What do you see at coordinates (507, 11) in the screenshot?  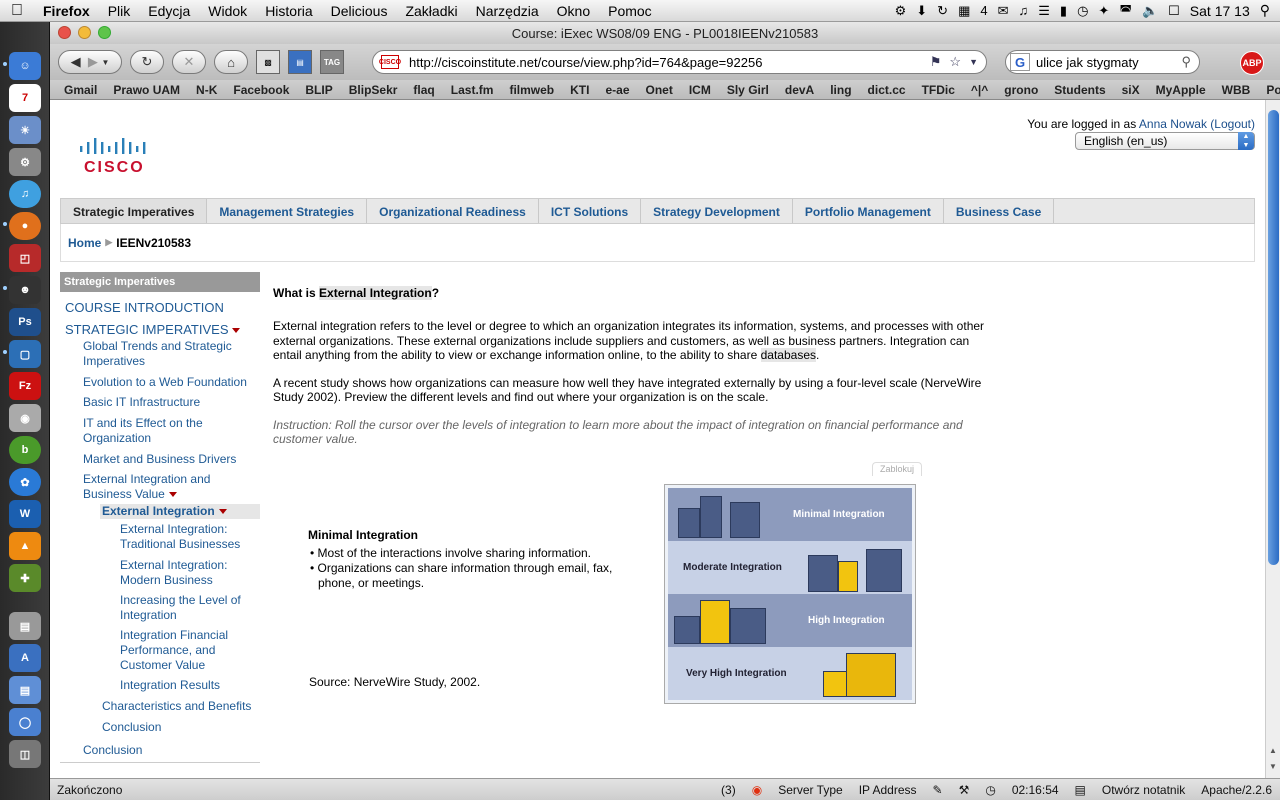 I see `menu-narzedzia: Narzędzia` at bounding box center [507, 11].